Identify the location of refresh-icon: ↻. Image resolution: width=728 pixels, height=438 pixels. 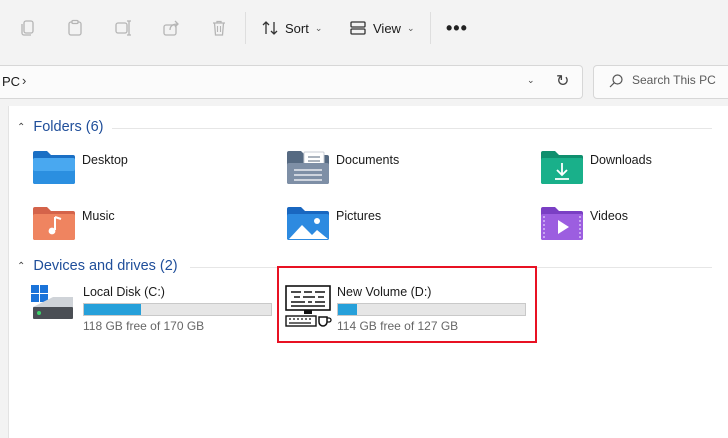
(562, 81).